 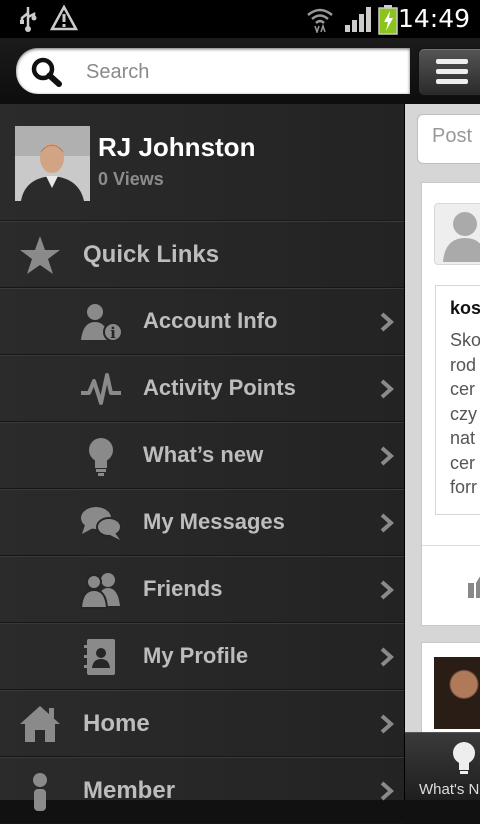 I want to click on tab-whats-new-label: What's N, so click(x=449, y=789).